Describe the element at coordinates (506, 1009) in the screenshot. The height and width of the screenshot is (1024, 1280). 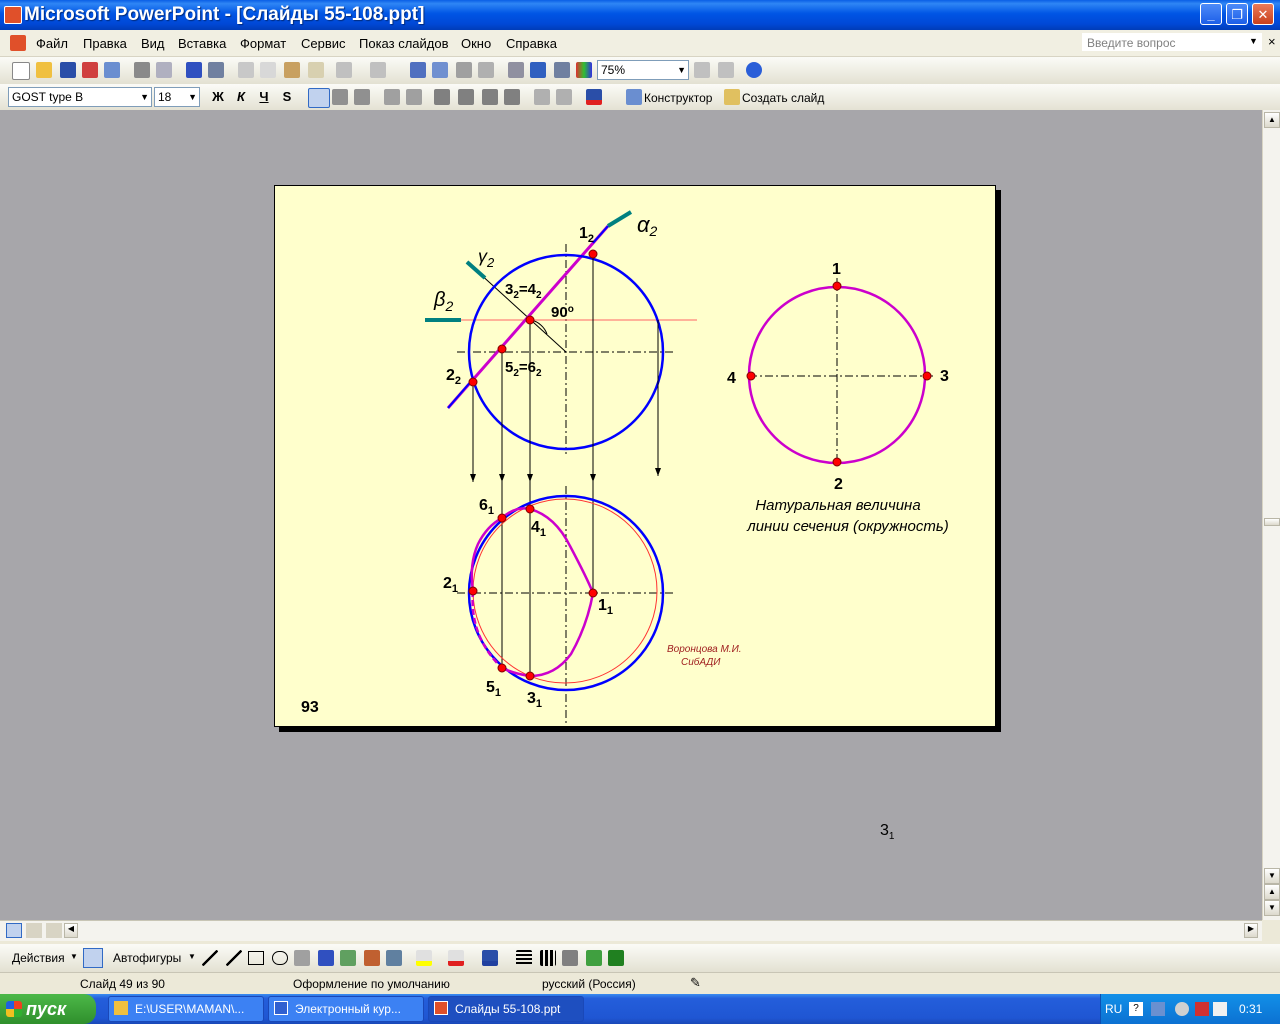
I see `task-powerpoint: Слайды 55-108.ppt` at that location.